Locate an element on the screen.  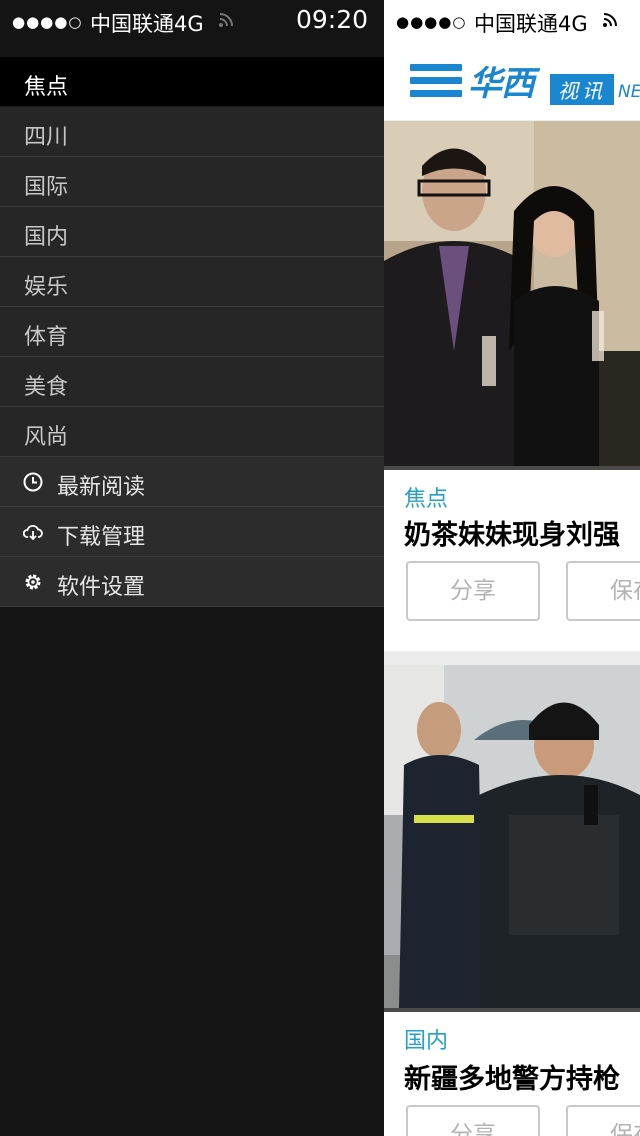
menu-item-label: 下载管理 is located at coordinates (101, 537).